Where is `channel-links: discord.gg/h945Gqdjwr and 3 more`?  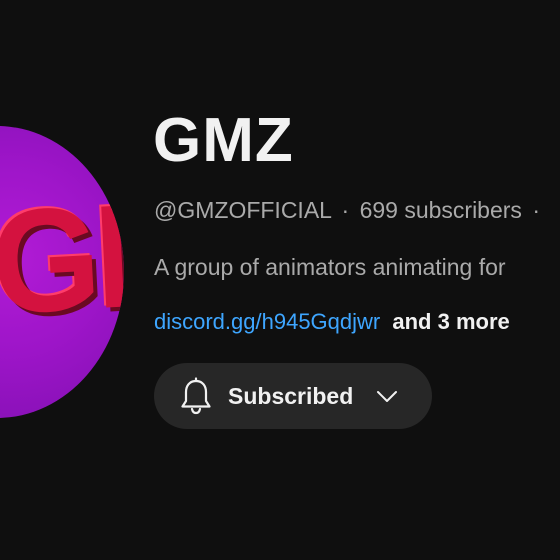
channel-links: discord.gg/h945Gqdjwr and 3 more is located at coordinates (332, 322).